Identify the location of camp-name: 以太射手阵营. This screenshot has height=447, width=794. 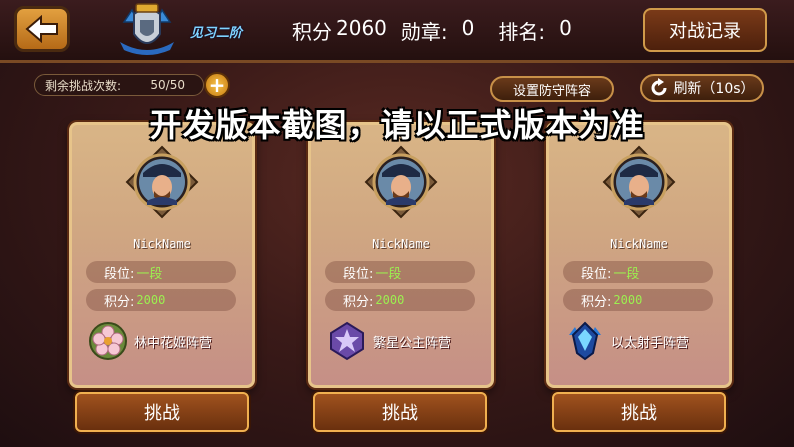
(650, 343).